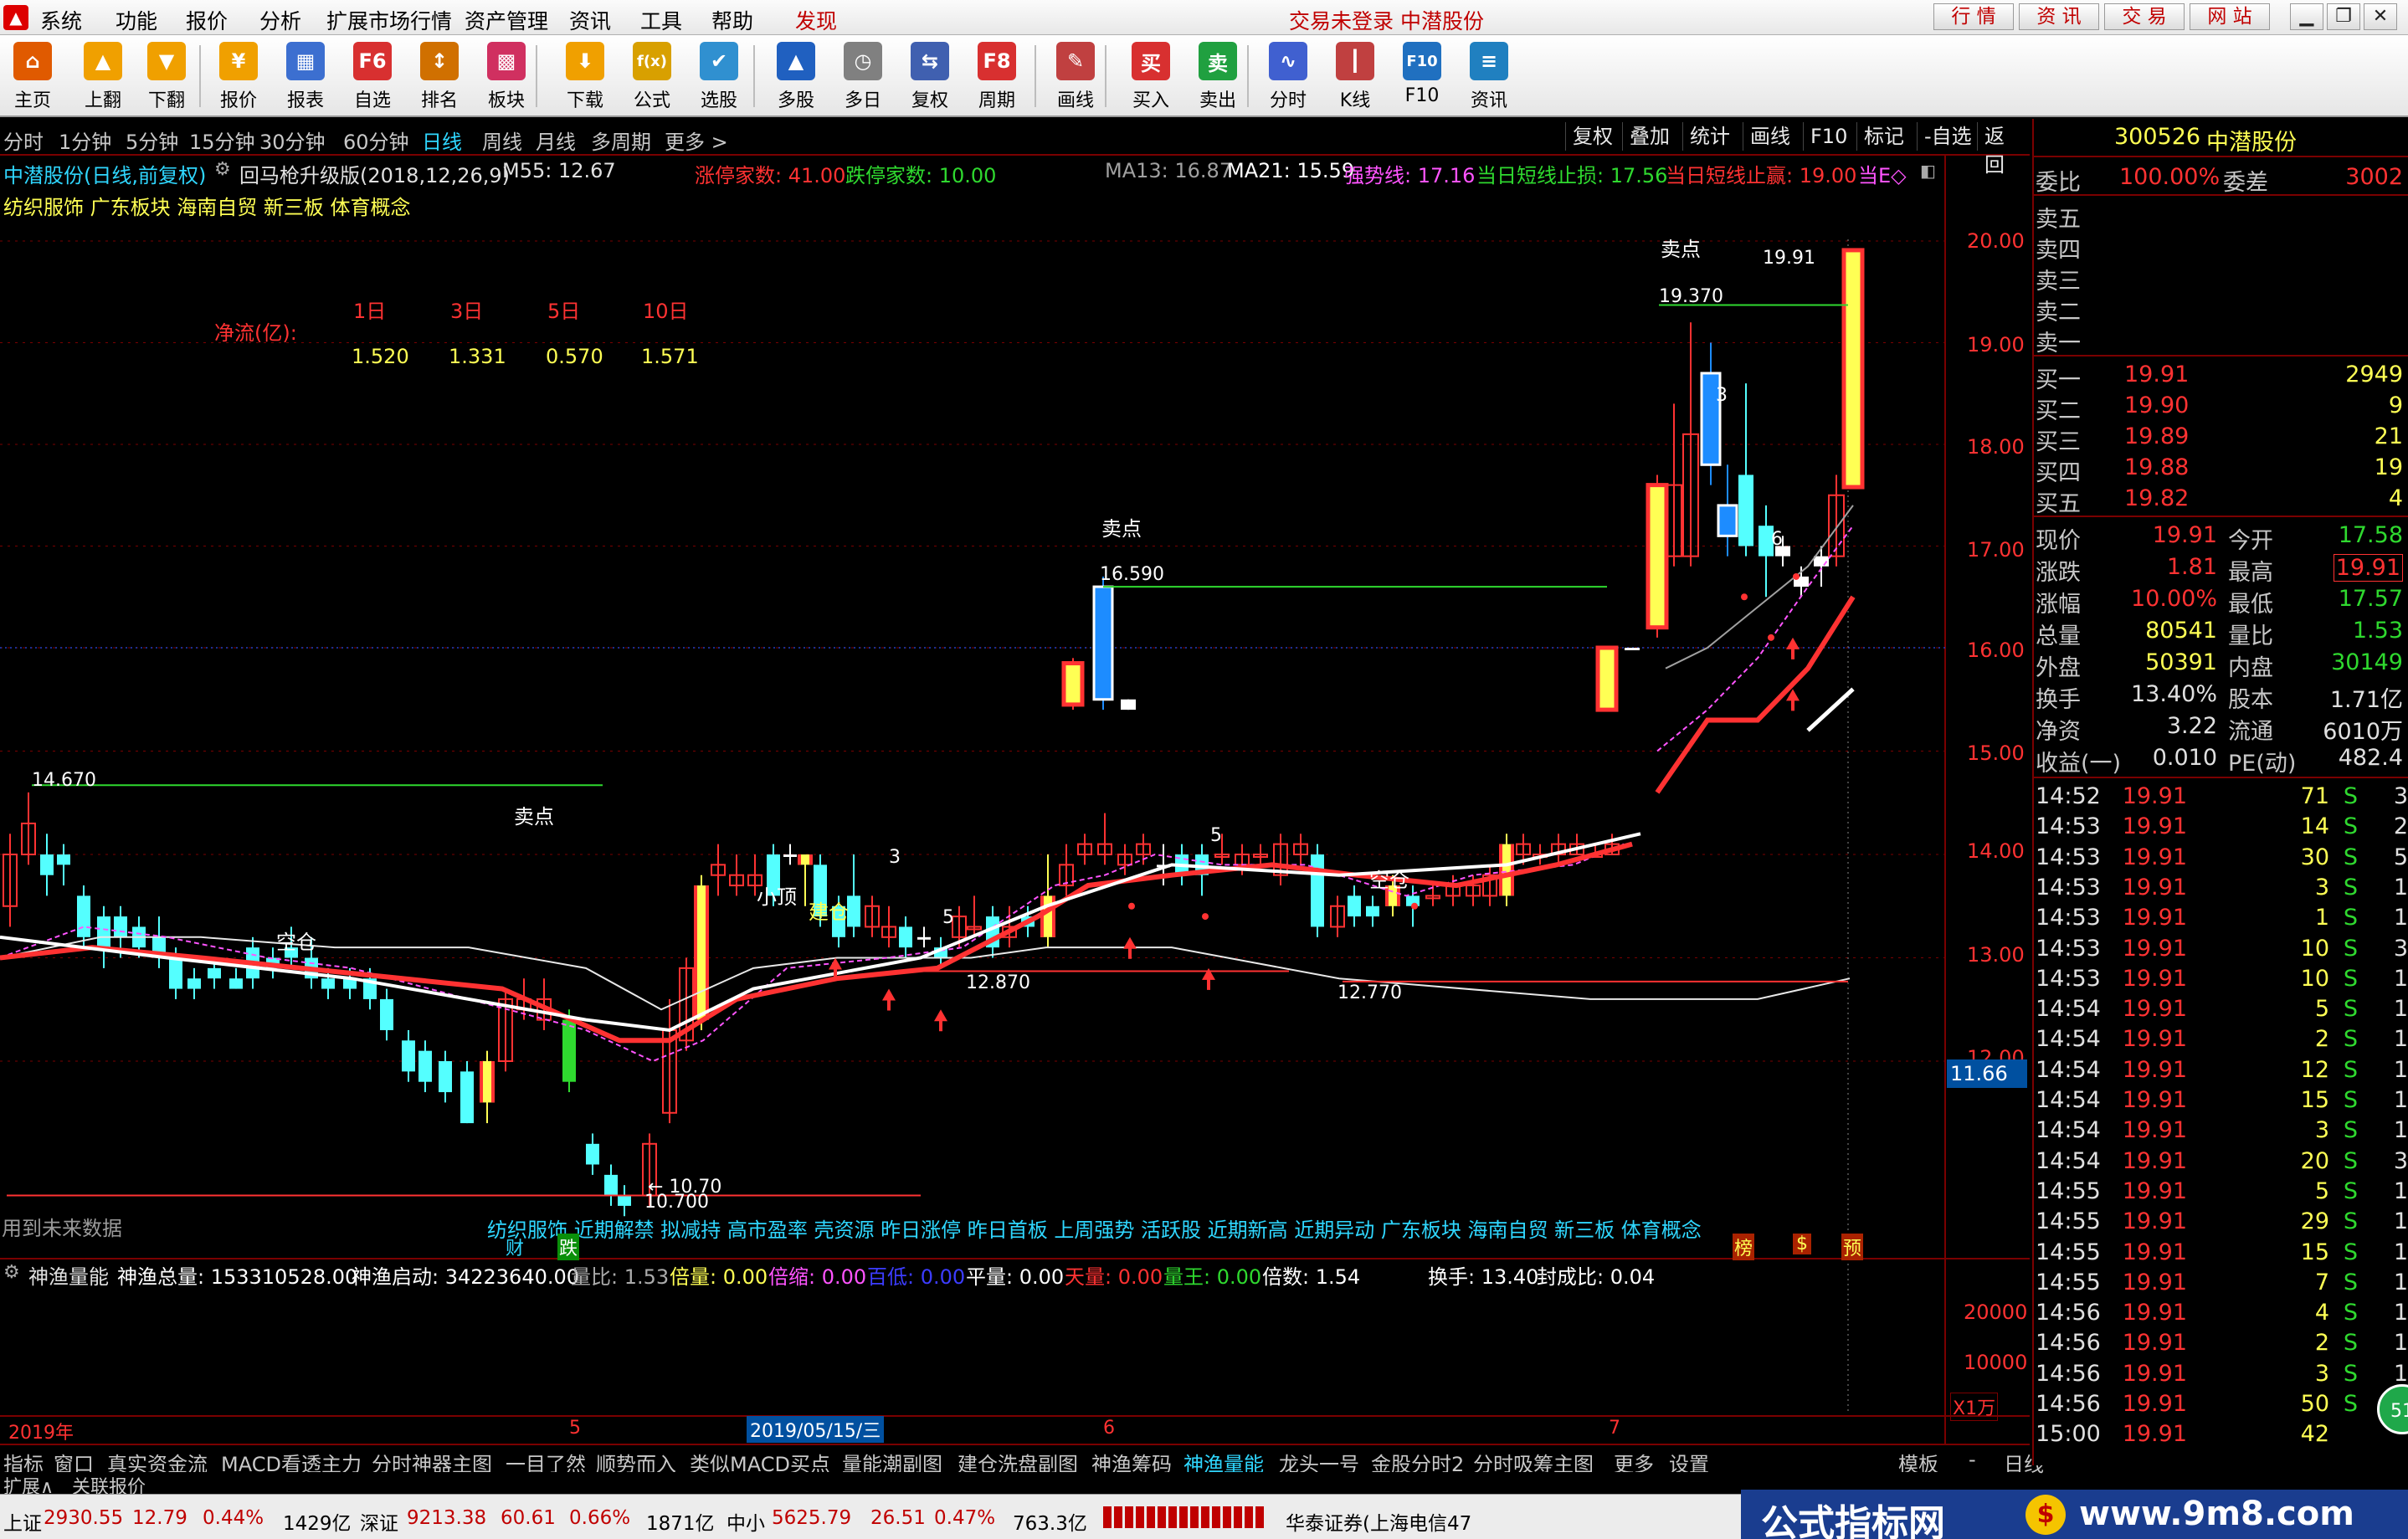 This screenshot has width=2408, height=1539. Describe the element at coordinates (2221, 1192) in the screenshot. I see `tick-row: 14:55 19.91 5 S 1` at that location.